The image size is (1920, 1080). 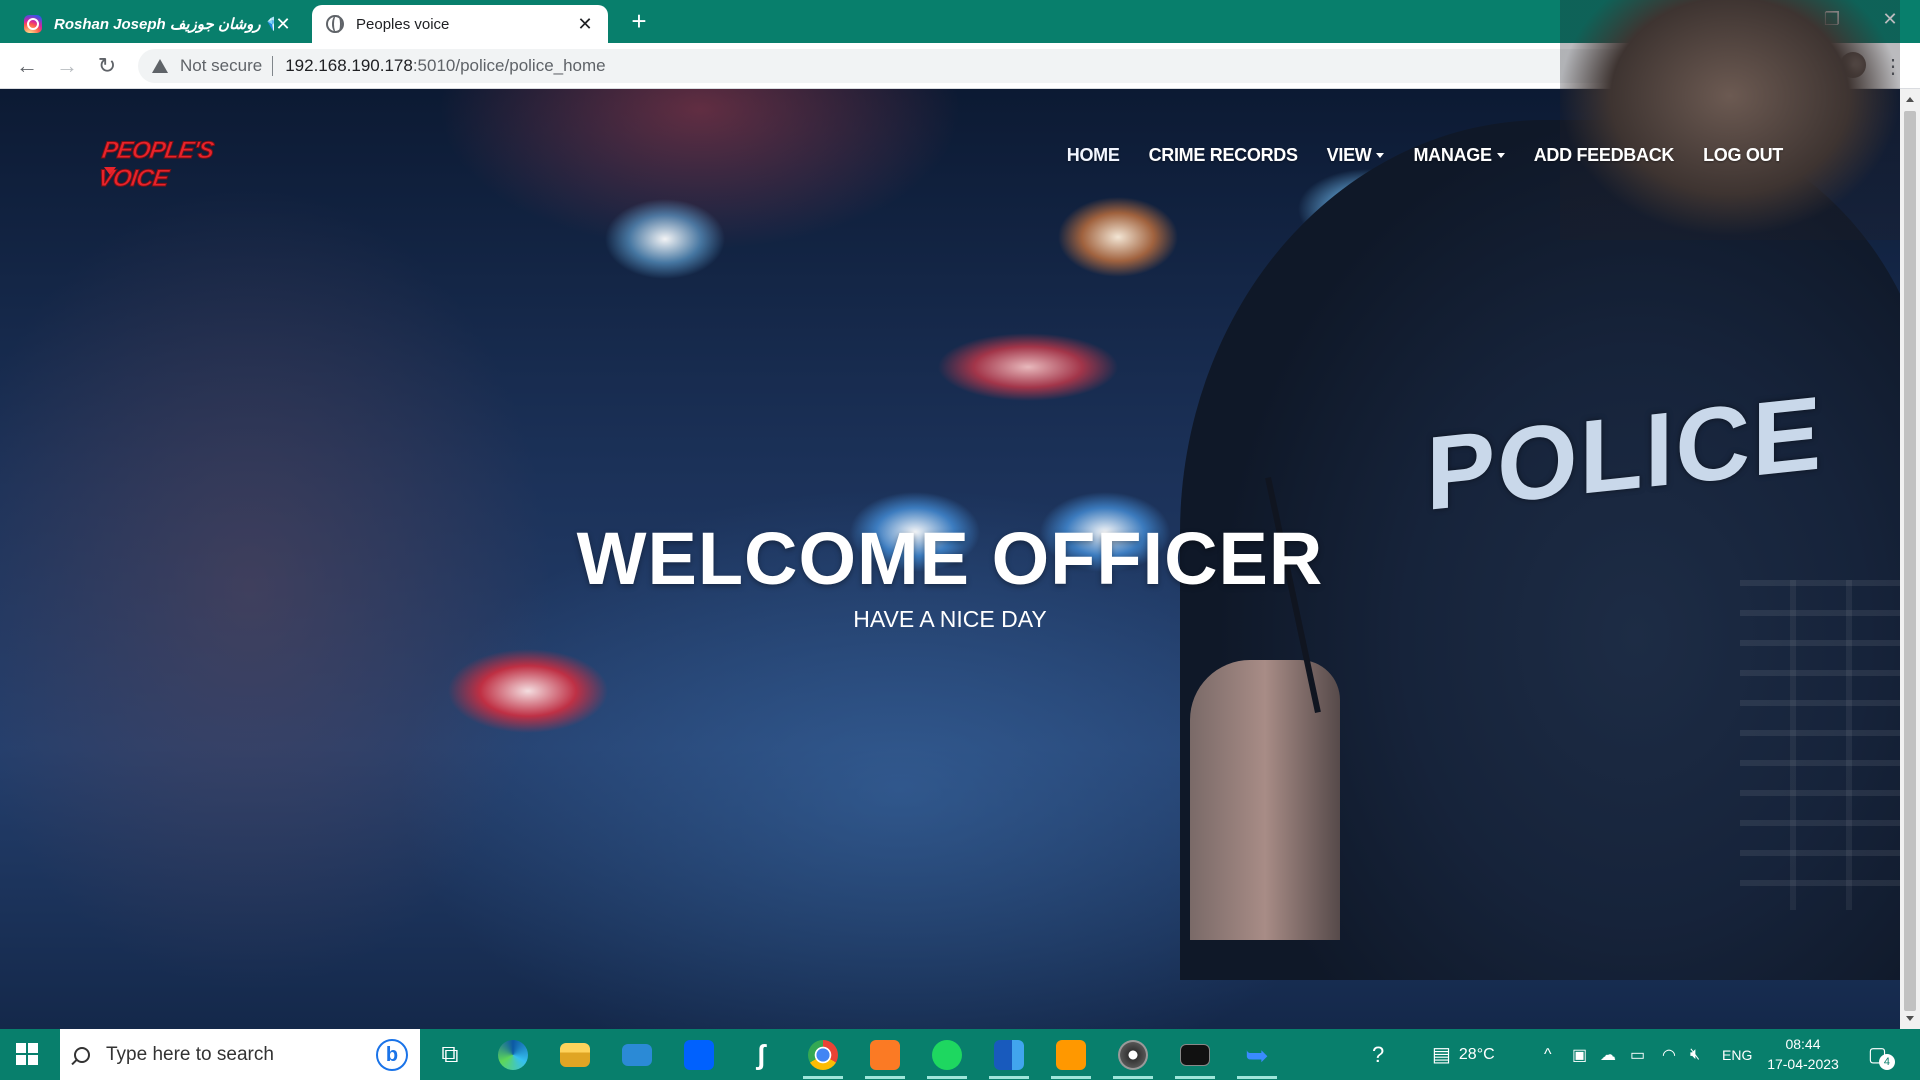 What do you see at coordinates (1195, 1055) in the screenshot?
I see `terminal-icon` at bounding box center [1195, 1055].